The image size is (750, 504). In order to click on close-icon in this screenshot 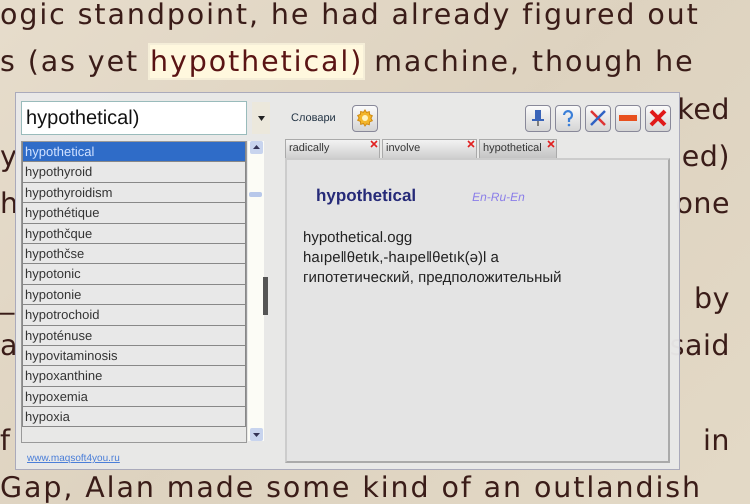, I will do `click(658, 118)`.